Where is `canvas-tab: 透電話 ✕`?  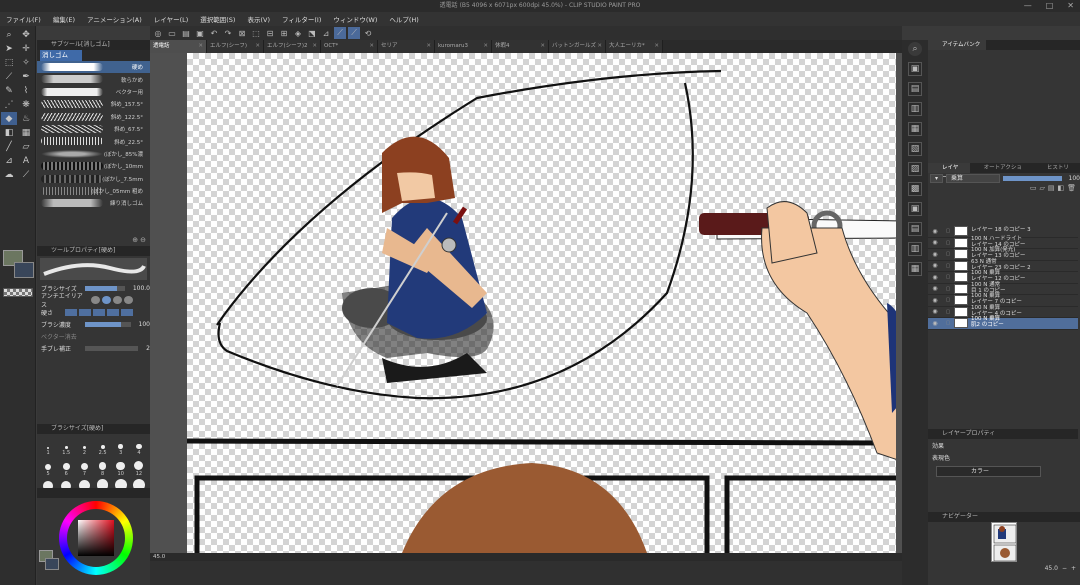
canvas-tab: 透電話 ✕ is located at coordinates (178, 46).